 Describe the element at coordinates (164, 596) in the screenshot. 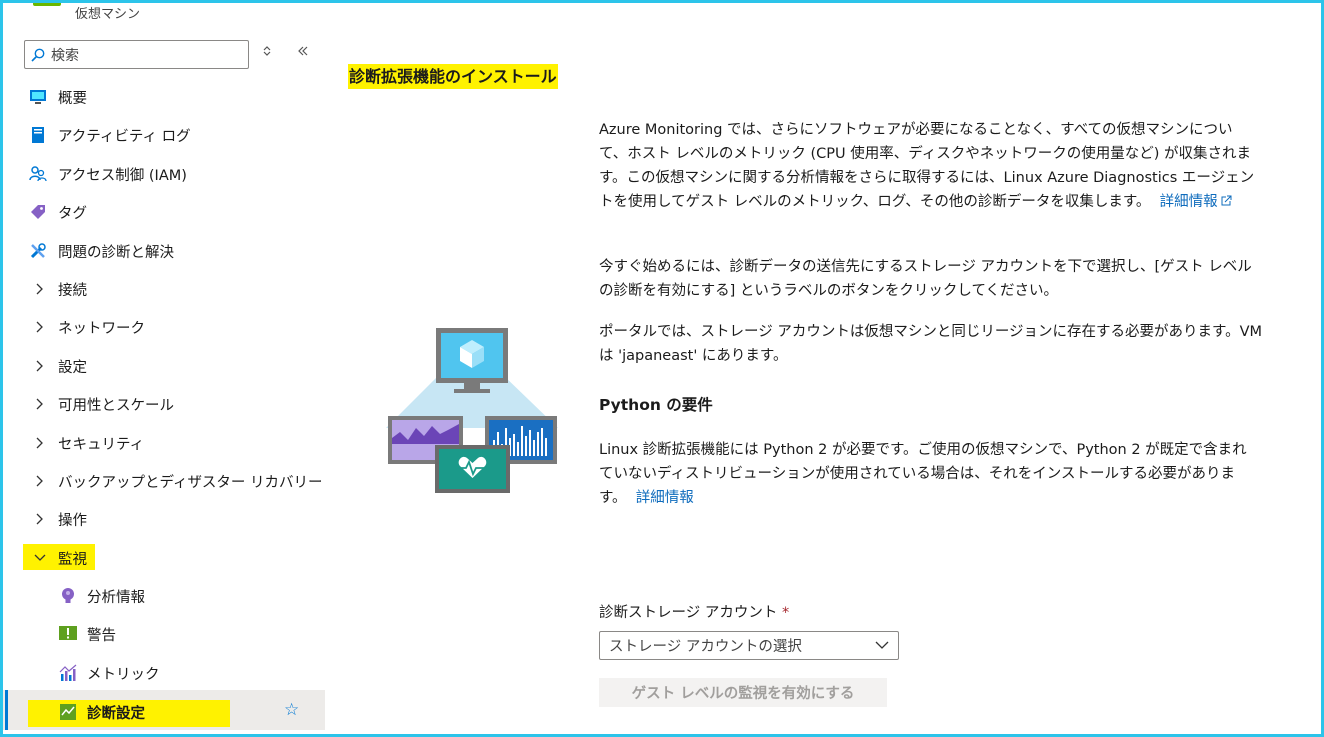

I see `sidebar-item-insights: 分析情報` at that location.